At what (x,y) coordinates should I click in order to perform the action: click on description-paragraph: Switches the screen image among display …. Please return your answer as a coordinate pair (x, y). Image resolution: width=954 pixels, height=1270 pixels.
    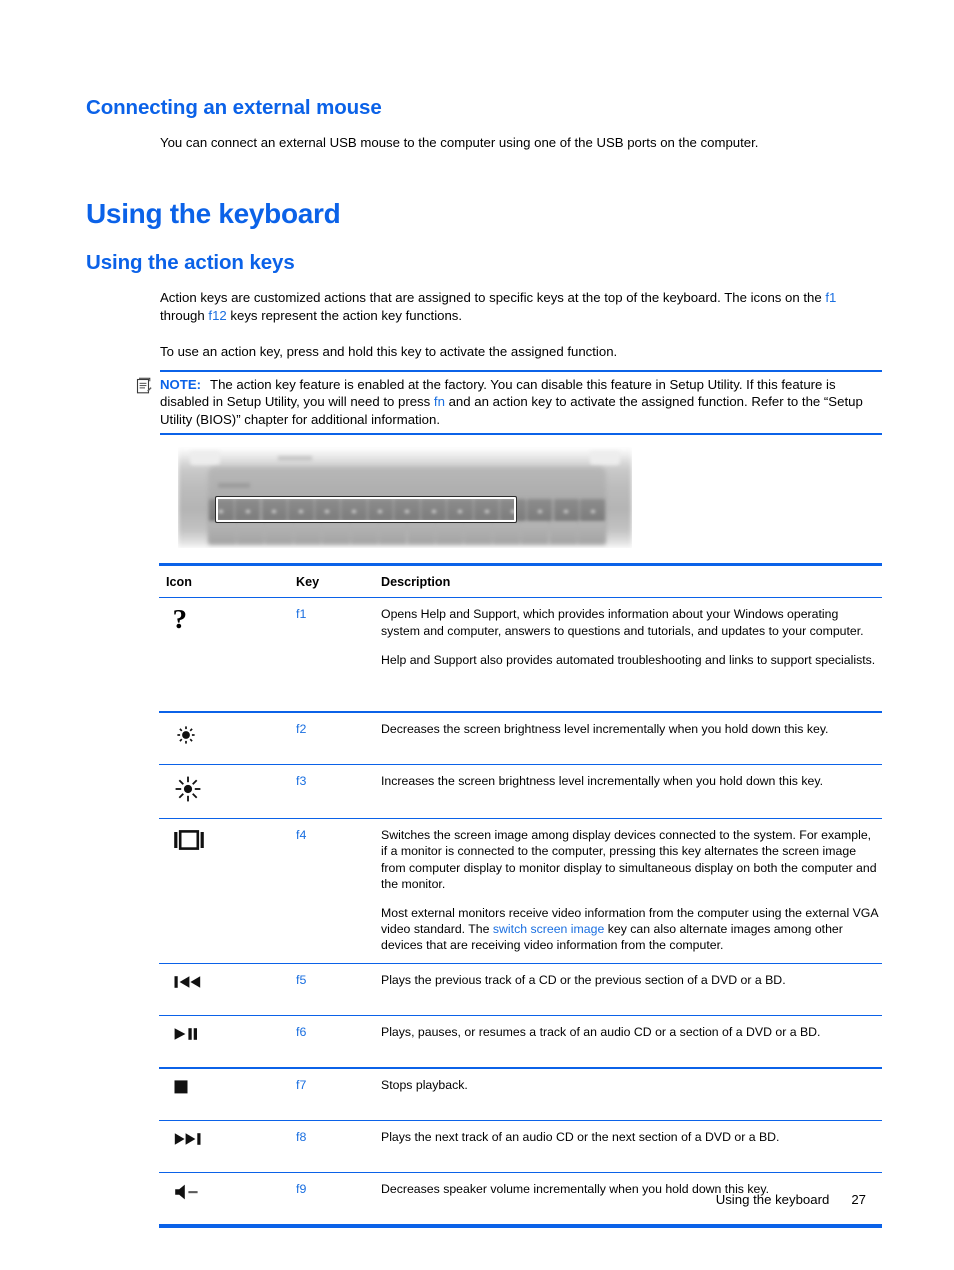
    Looking at the image, I should click on (629, 859).